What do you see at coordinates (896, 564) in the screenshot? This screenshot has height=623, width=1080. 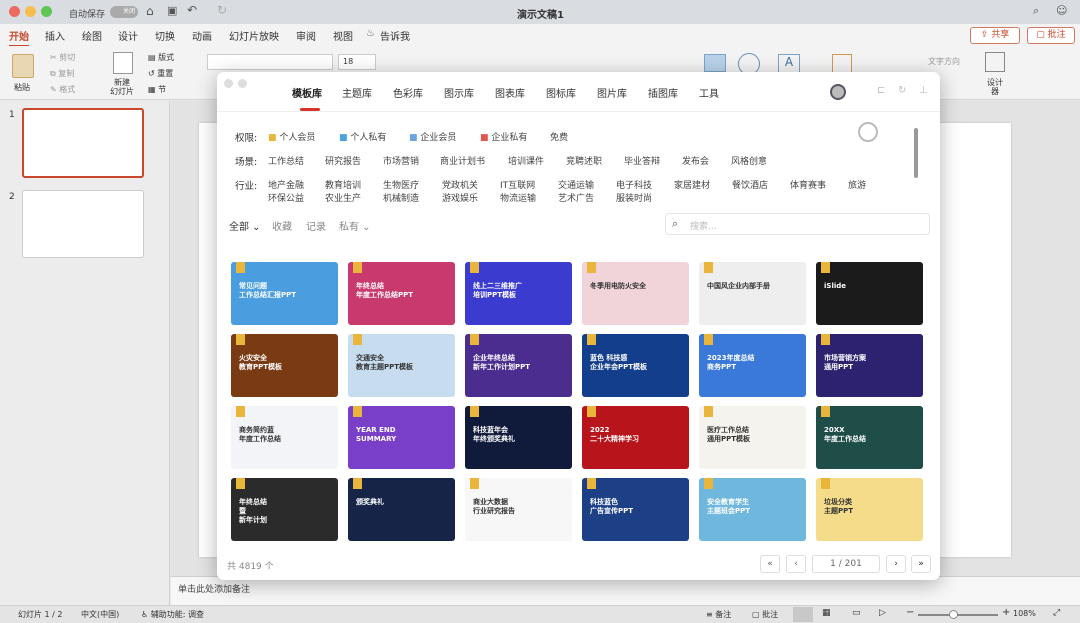 I see `next-page-button: ›` at bounding box center [896, 564].